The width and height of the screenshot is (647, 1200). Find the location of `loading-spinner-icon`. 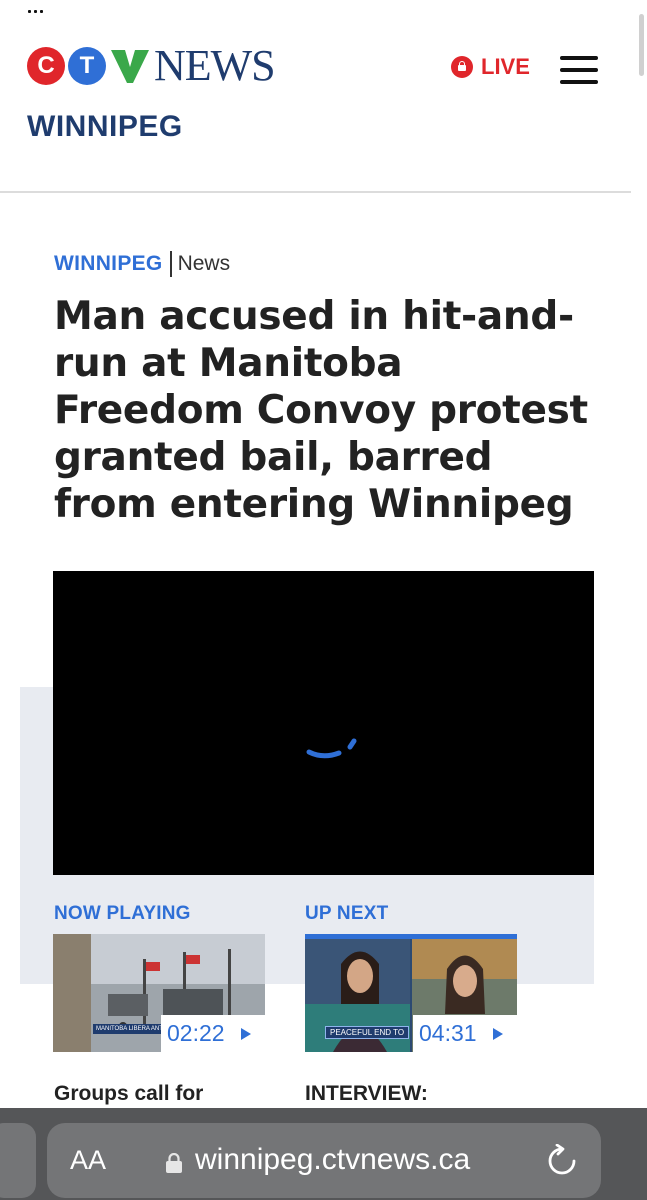

loading-spinner-icon is located at coordinates (331, 748).